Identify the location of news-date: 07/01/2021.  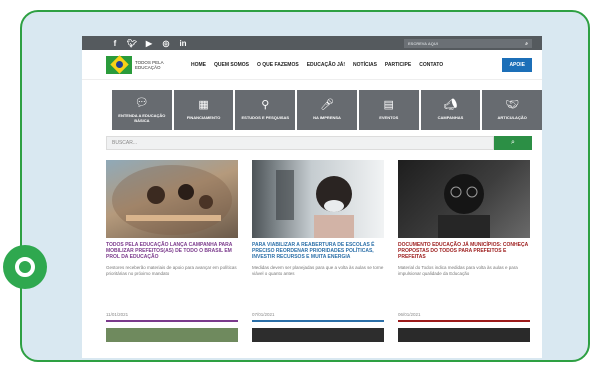
(318, 317).